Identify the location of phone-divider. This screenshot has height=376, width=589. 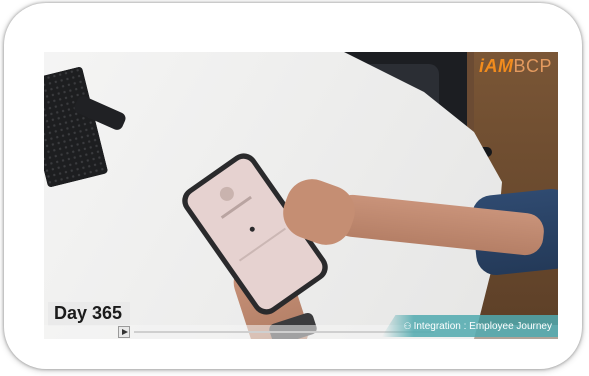
(262, 244).